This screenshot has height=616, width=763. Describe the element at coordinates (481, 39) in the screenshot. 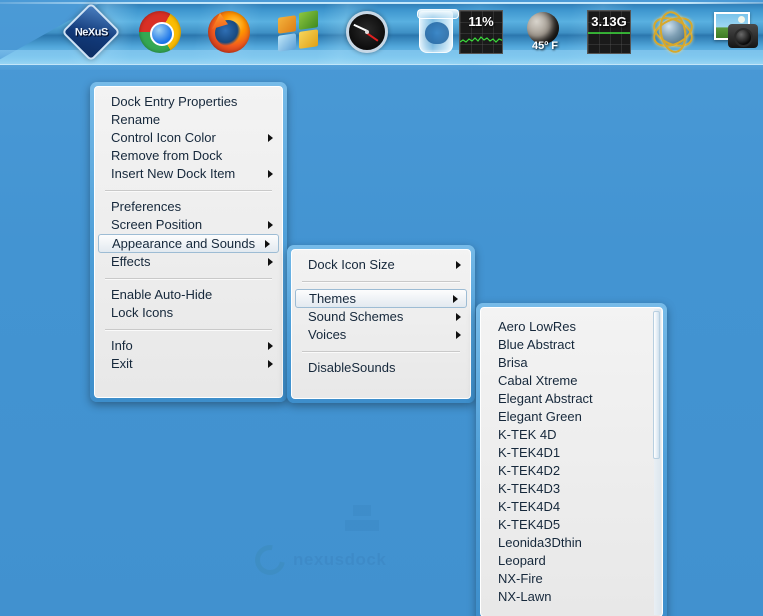

I see `cpu-sparkline` at that location.